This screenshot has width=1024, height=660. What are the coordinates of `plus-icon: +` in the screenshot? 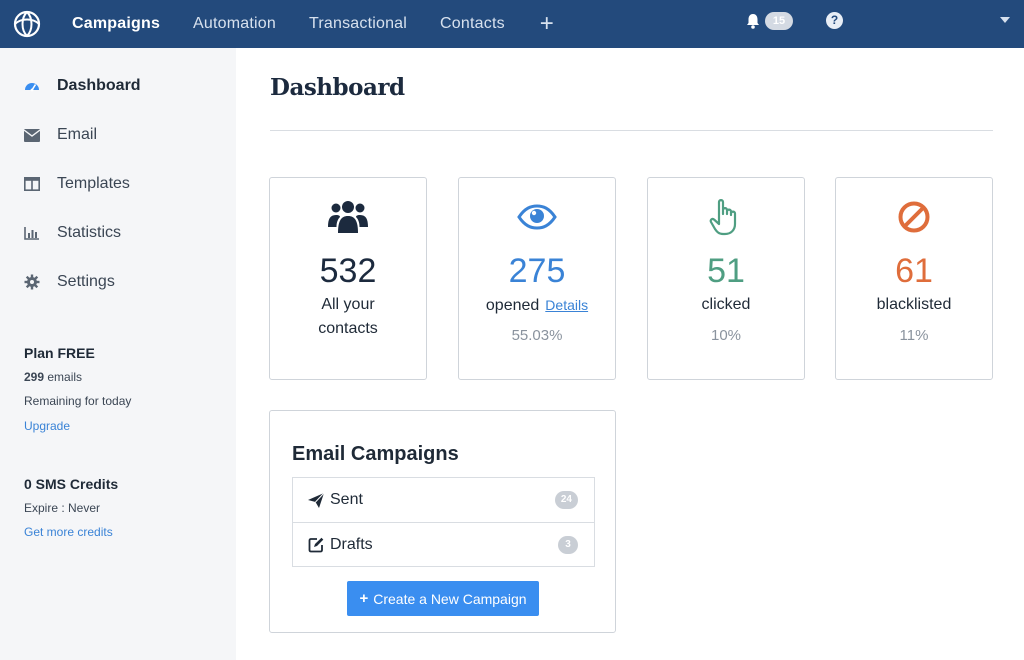 It's located at (364, 598).